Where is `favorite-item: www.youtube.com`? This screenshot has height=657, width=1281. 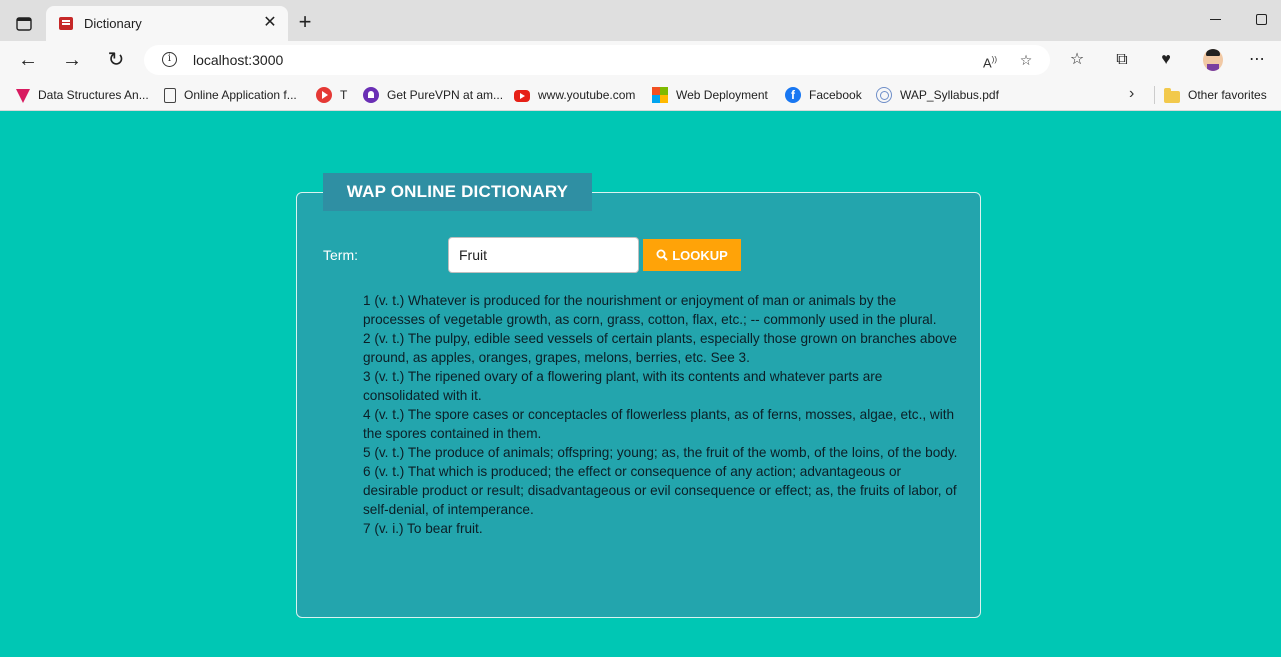
favorite-item: www.youtube.com is located at coordinates (574, 95).